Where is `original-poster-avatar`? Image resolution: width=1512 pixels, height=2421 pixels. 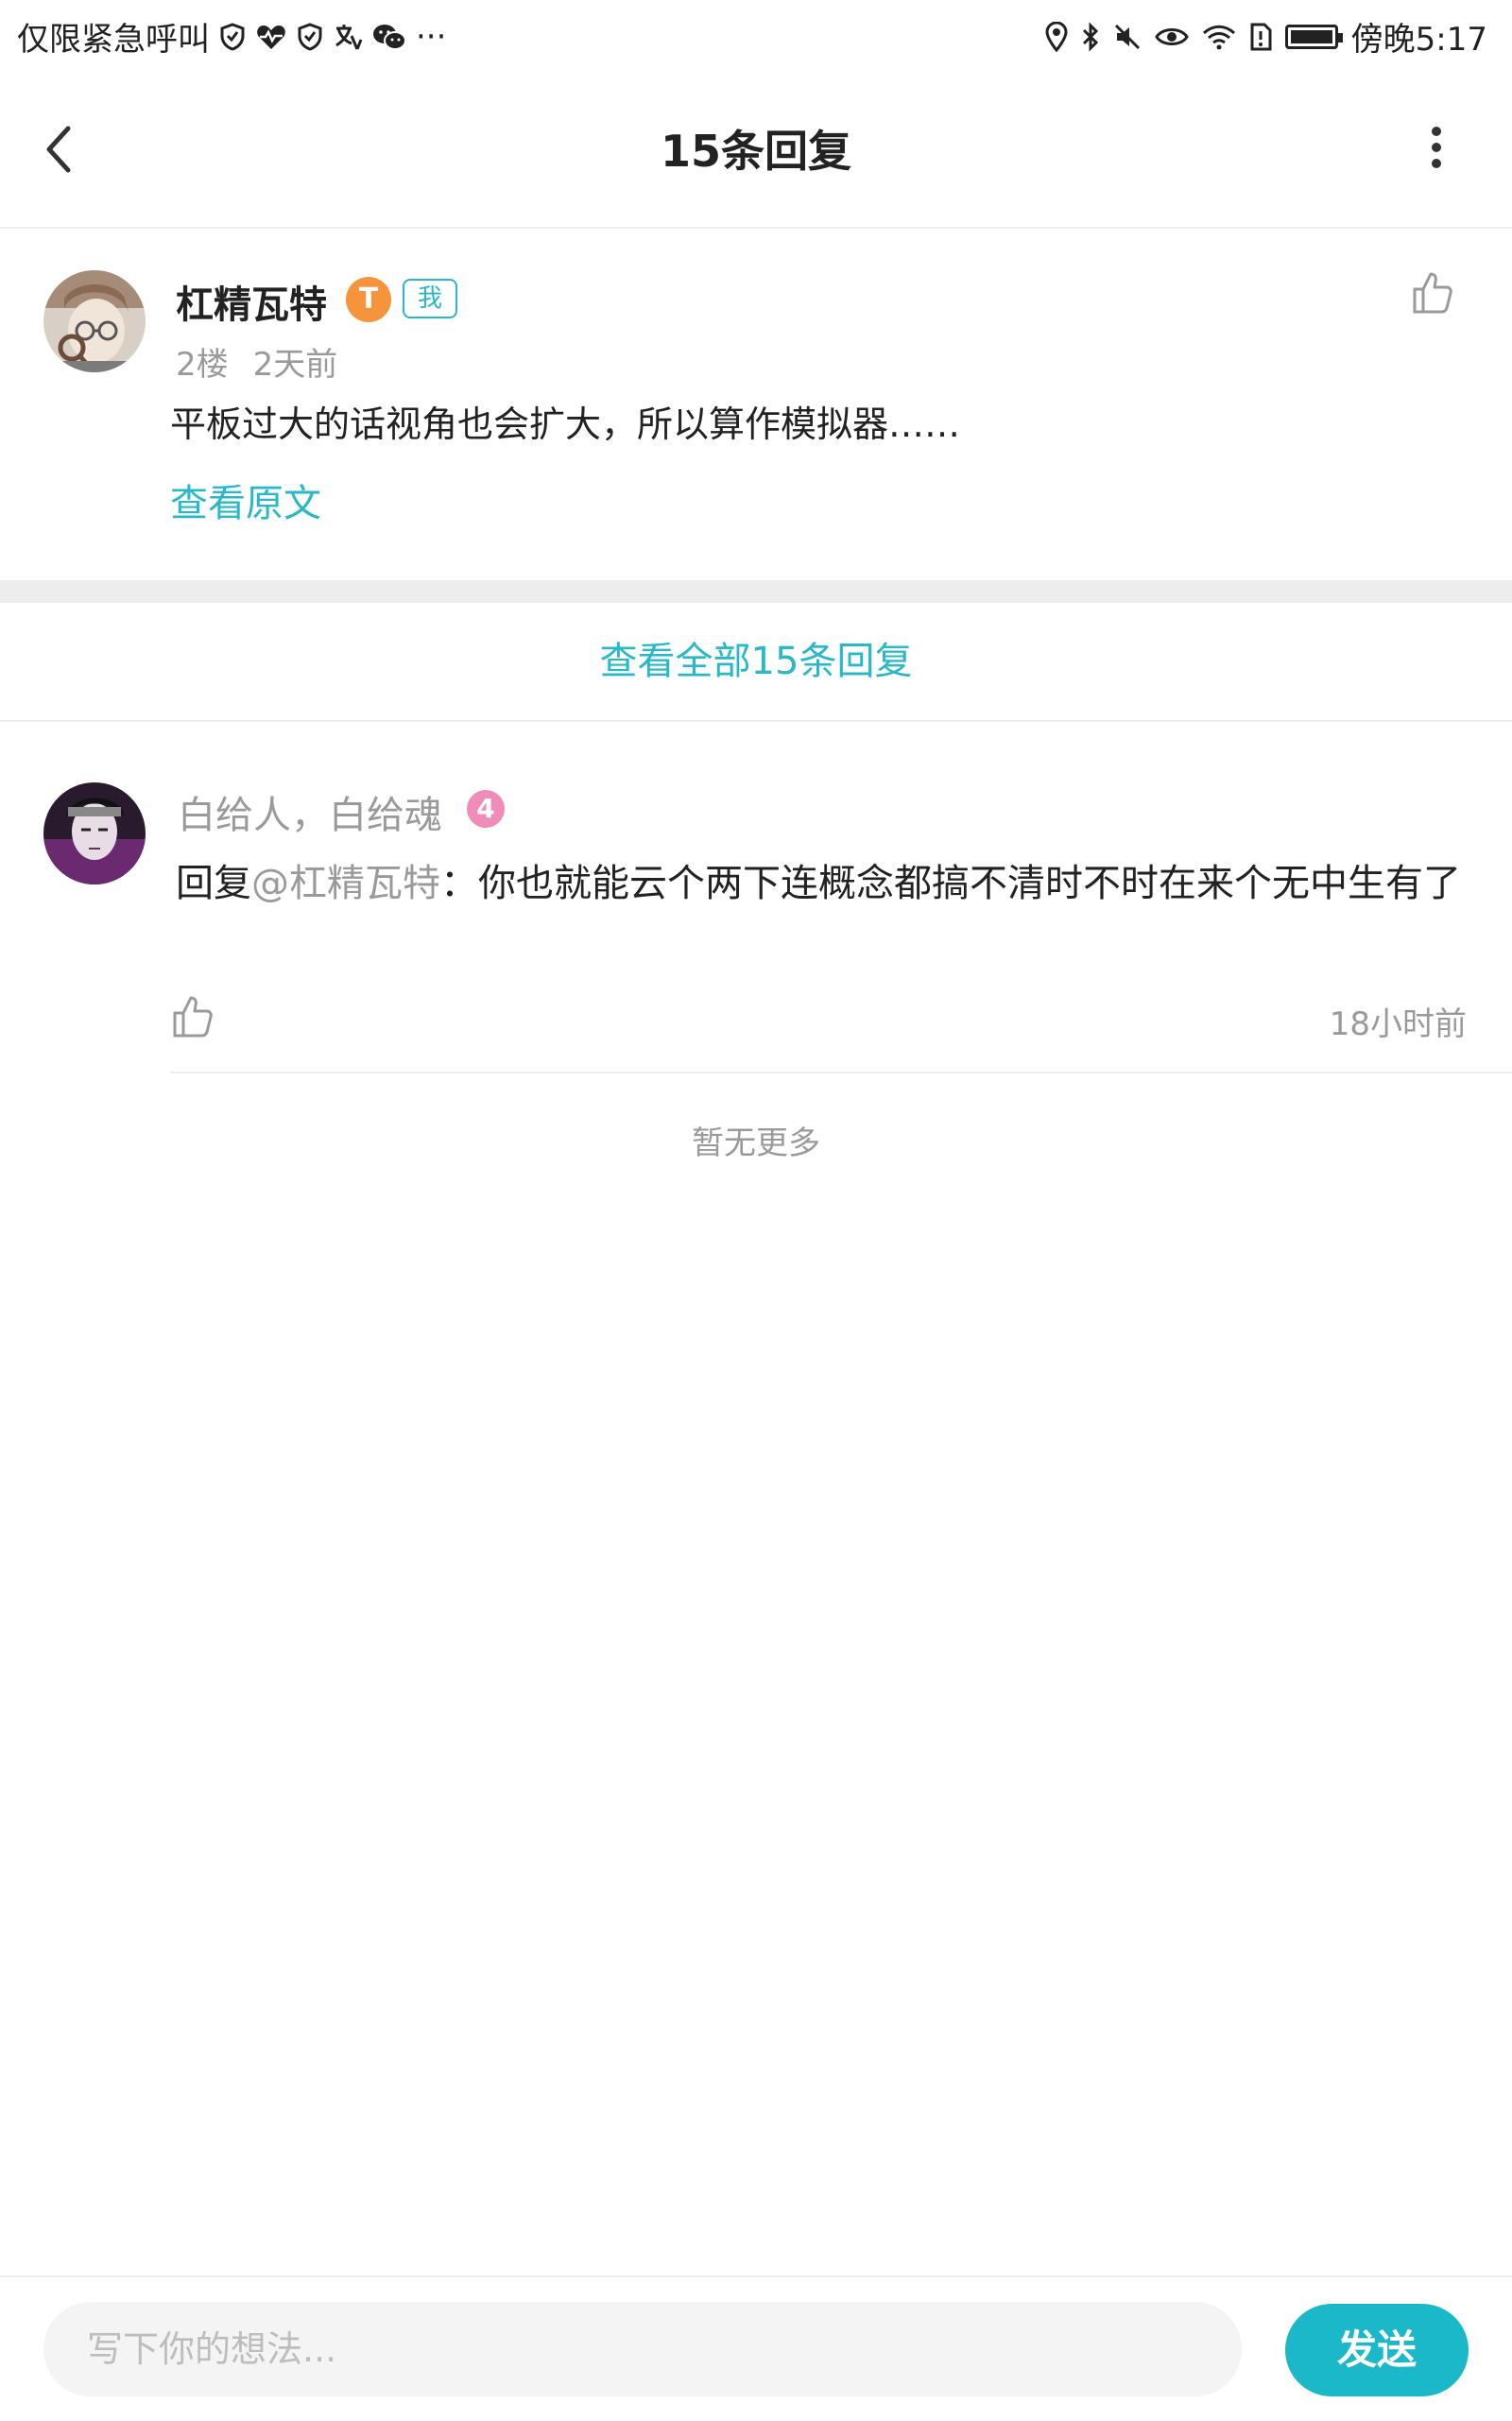 original-poster-avatar is located at coordinates (94, 321).